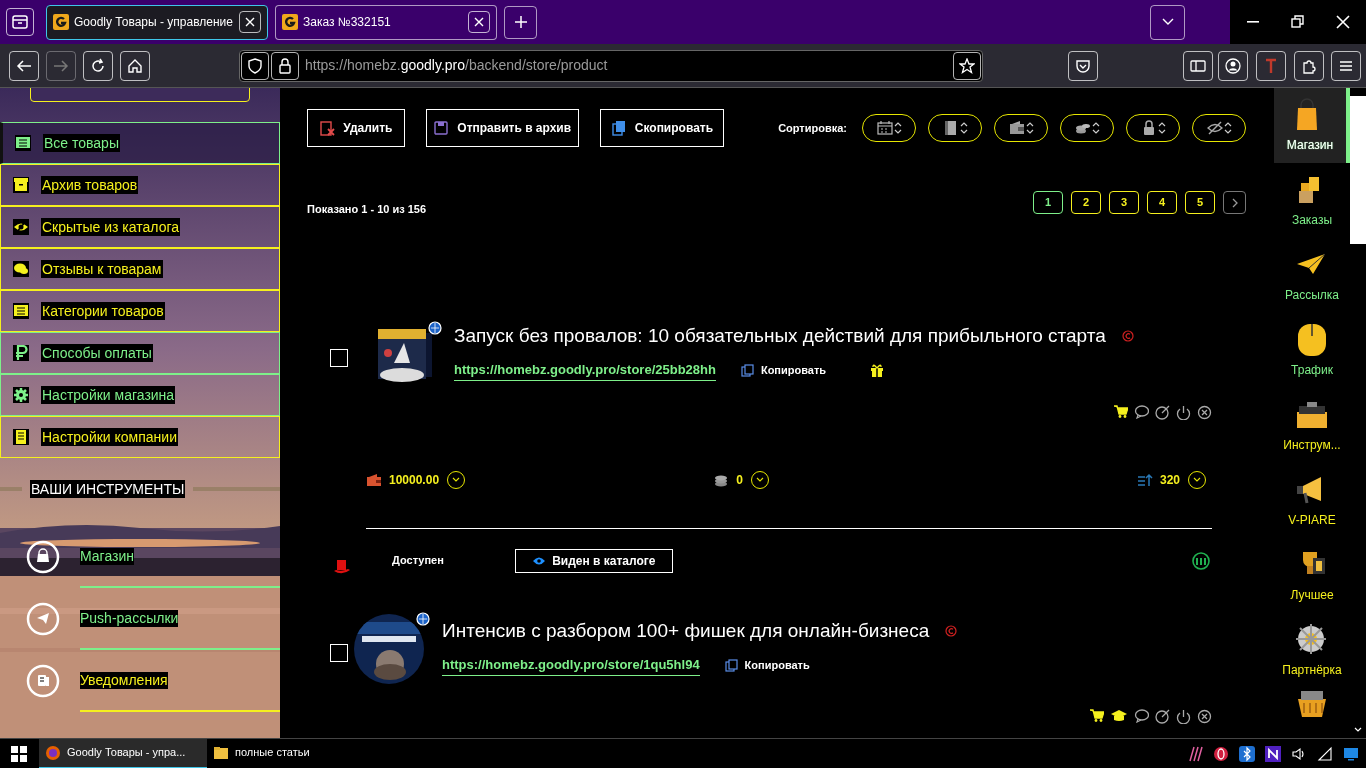 Image resolution: width=1366 pixels, height=768 pixels. Describe the element at coordinates (140, 353) in the screenshot. I see `sidebar-menu-item: Способы оплаты` at that location.